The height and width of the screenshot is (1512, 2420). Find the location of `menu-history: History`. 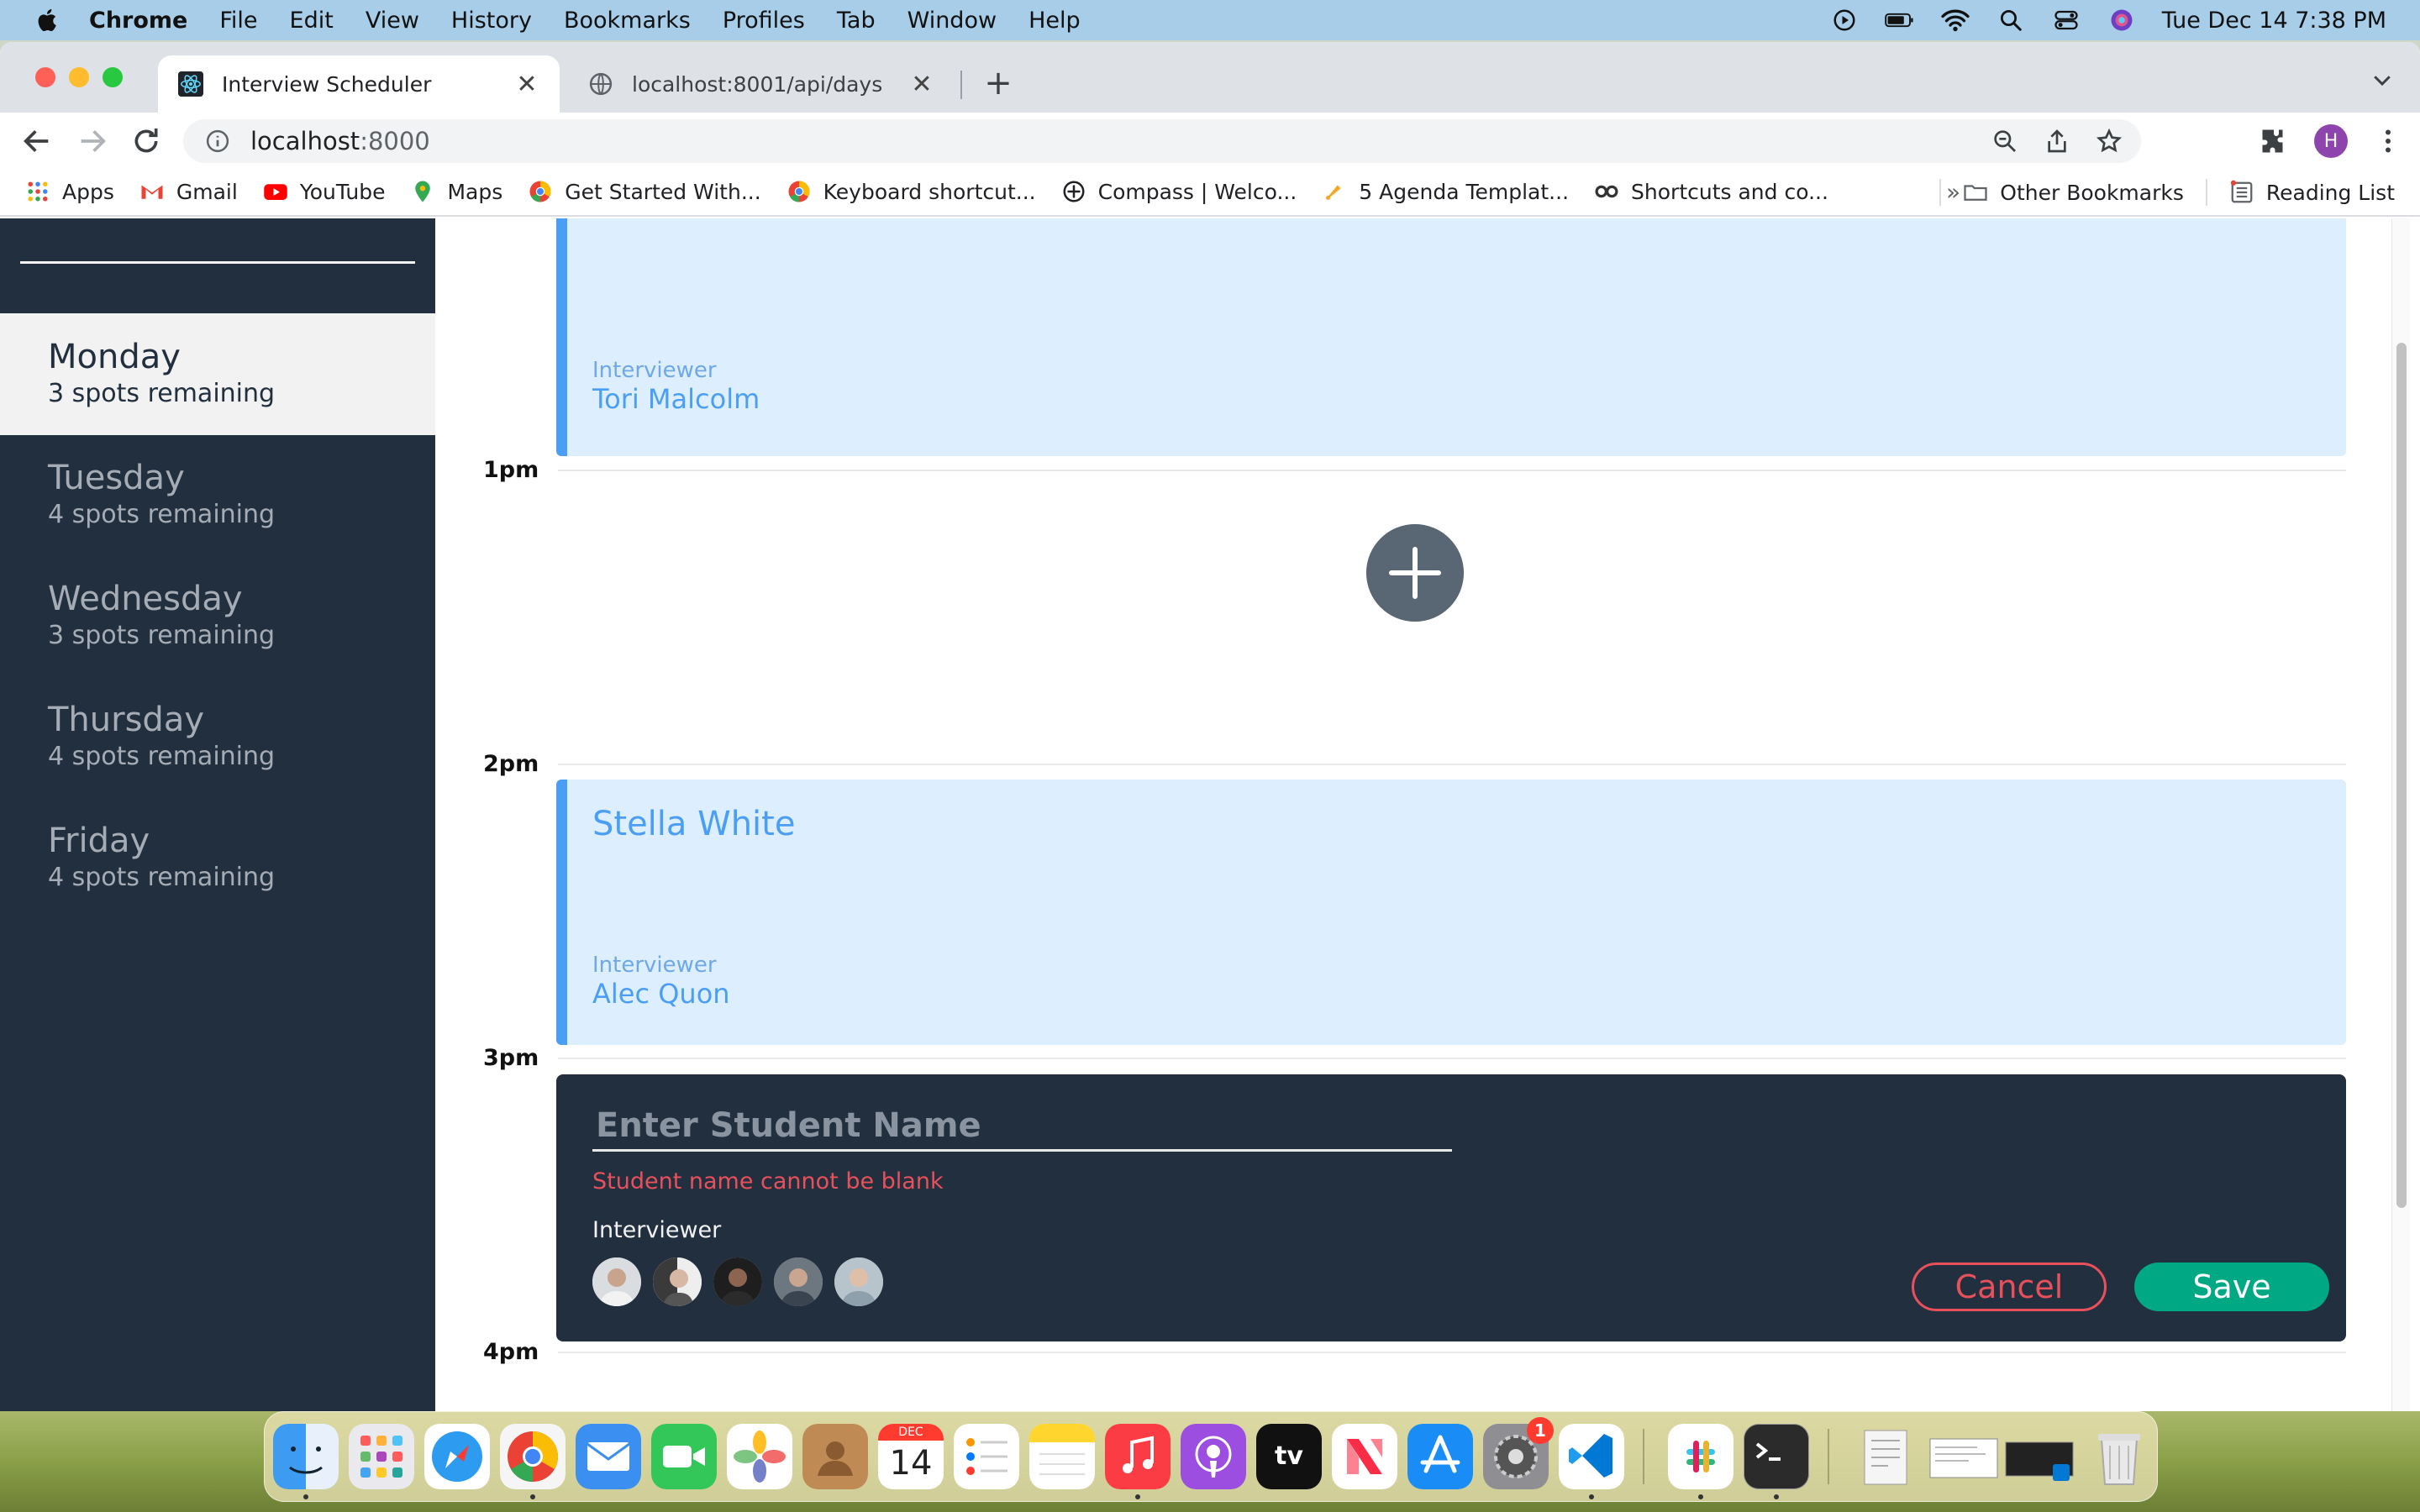

menu-history: History is located at coordinates (492, 21).